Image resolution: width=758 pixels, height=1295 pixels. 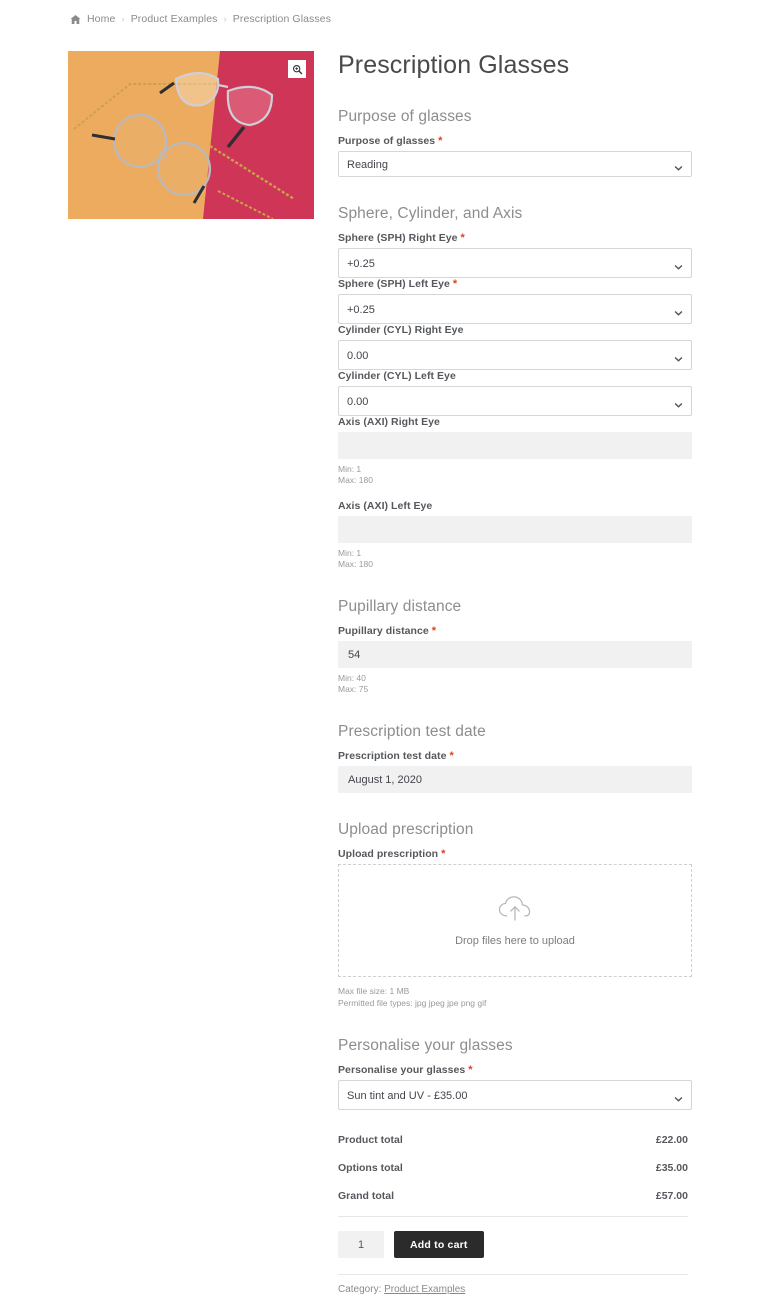 I want to click on cylinder-right-eye-select: 0.00, so click(x=515, y=355).